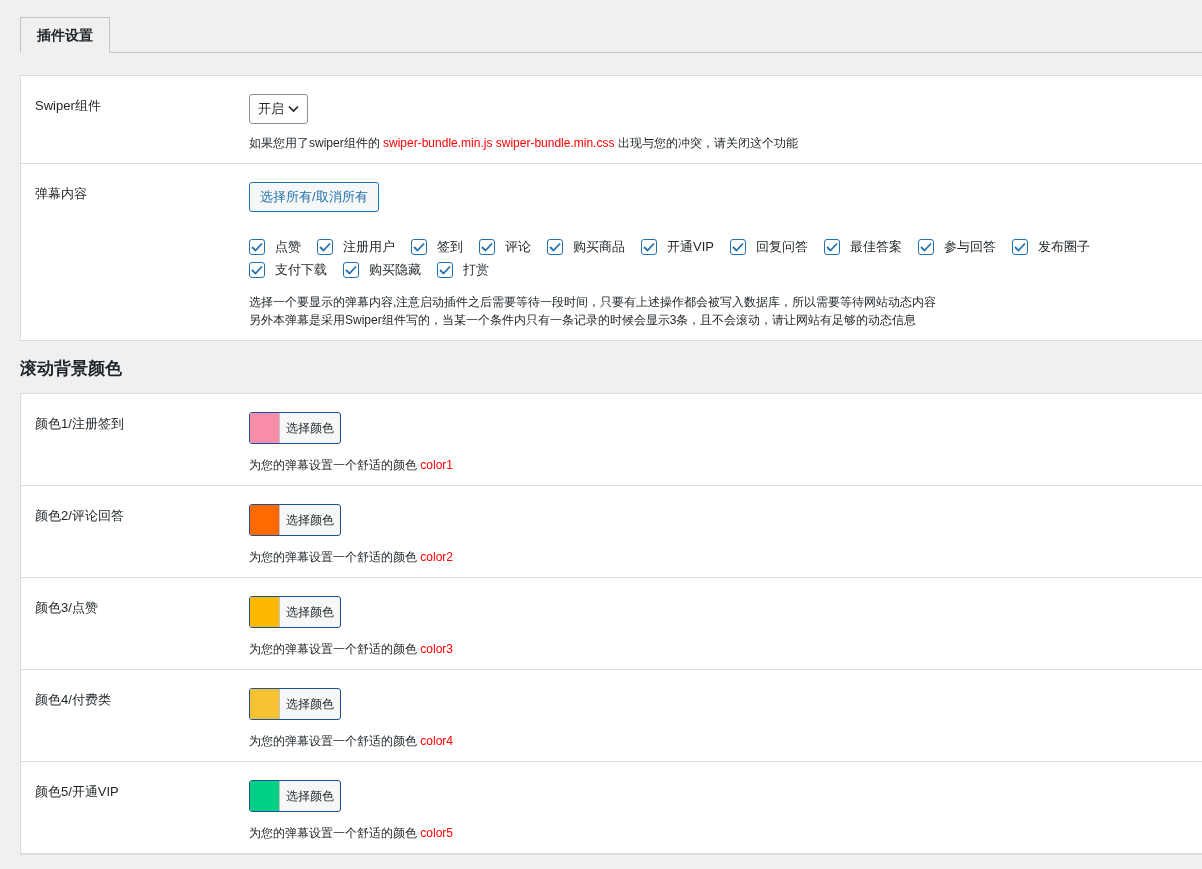 This screenshot has width=1202, height=869. What do you see at coordinates (524, 143) in the screenshot?
I see `field-description: 如果您用了swiper组件的 swiper-bundle.min.js swiper-bundle.min.css 出现与您的冲突，请关闭这个功能` at bounding box center [524, 143].